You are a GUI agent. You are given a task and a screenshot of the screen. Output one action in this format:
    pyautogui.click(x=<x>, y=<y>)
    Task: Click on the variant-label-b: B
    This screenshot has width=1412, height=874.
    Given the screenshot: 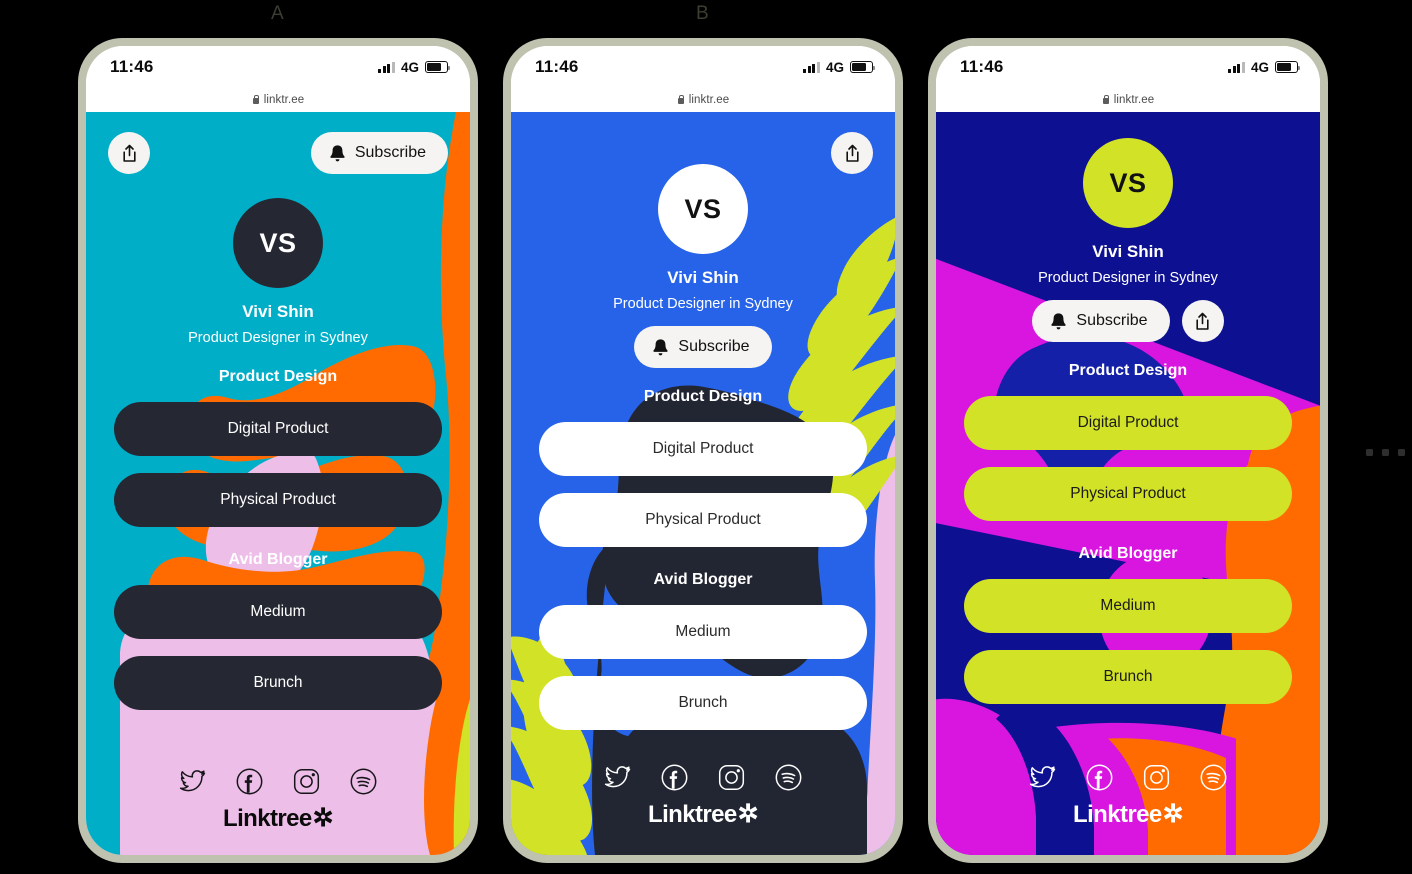 What is the action you would take?
    pyautogui.click(x=703, y=13)
    